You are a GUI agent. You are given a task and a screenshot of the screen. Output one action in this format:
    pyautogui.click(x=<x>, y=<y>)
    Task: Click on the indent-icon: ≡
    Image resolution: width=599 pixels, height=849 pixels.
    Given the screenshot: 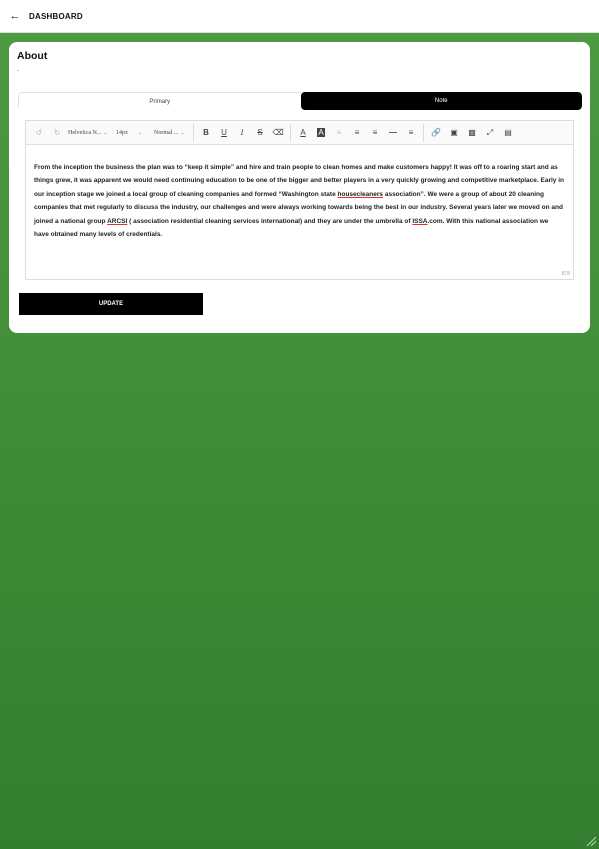 What is the action you would take?
    pyautogui.click(x=357, y=133)
    